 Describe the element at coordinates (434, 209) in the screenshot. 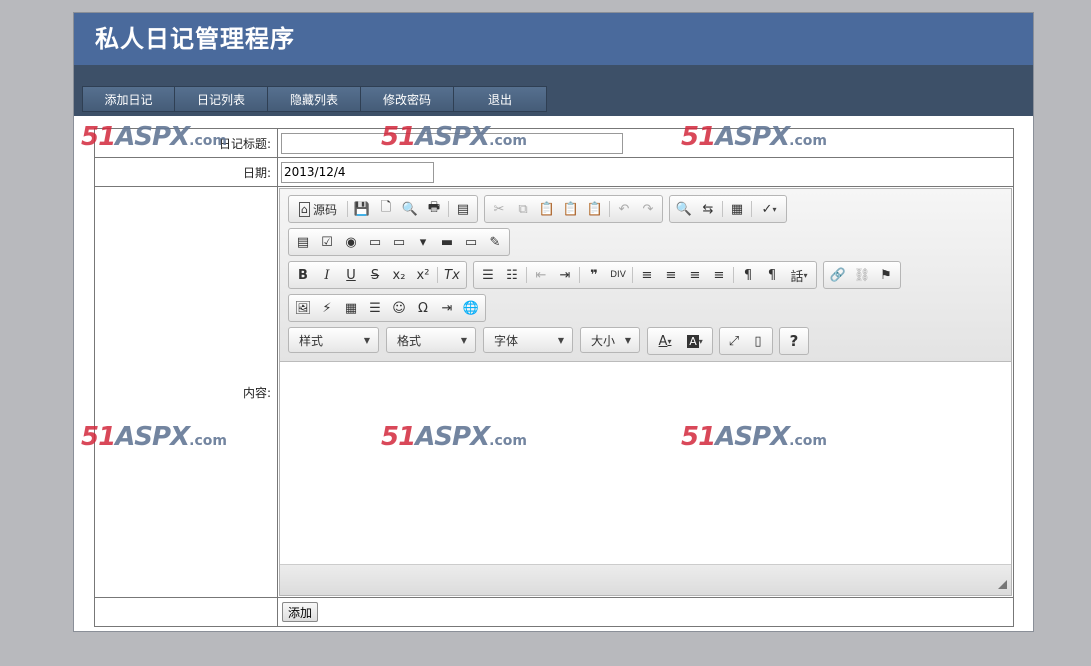

I see `print-icon: 🖶` at that location.